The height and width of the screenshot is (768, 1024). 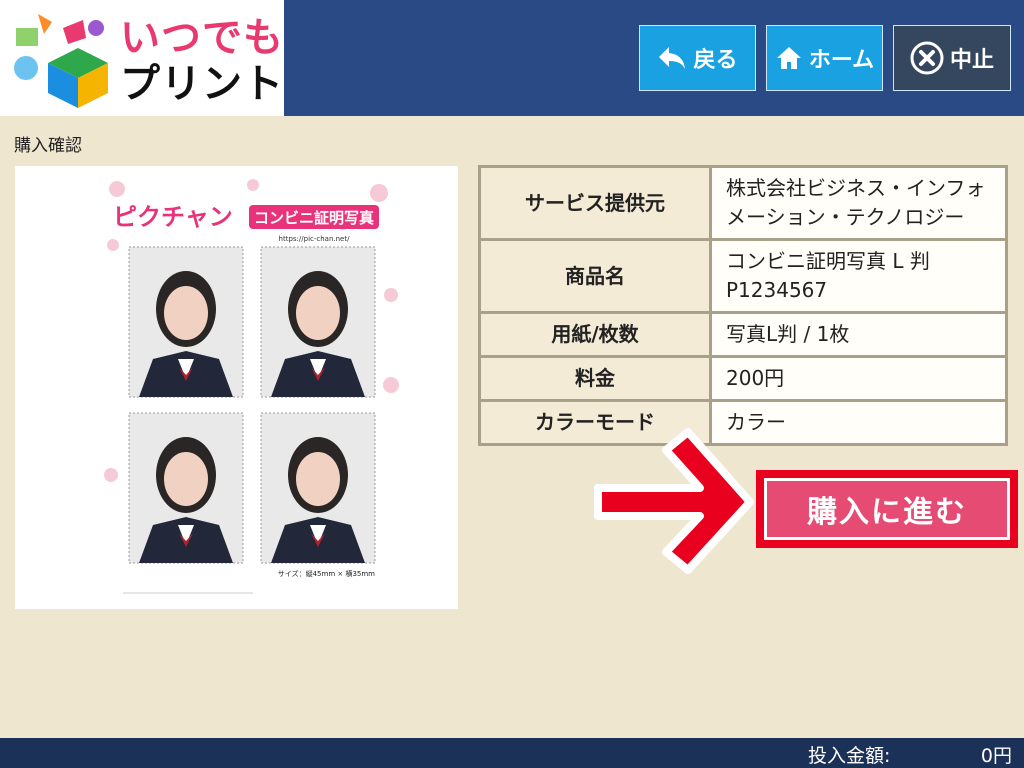 What do you see at coordinates (173, 217) in the screenshot?
I see `brand-logo-text: ピクチャン` at bounding box center [173, 217].